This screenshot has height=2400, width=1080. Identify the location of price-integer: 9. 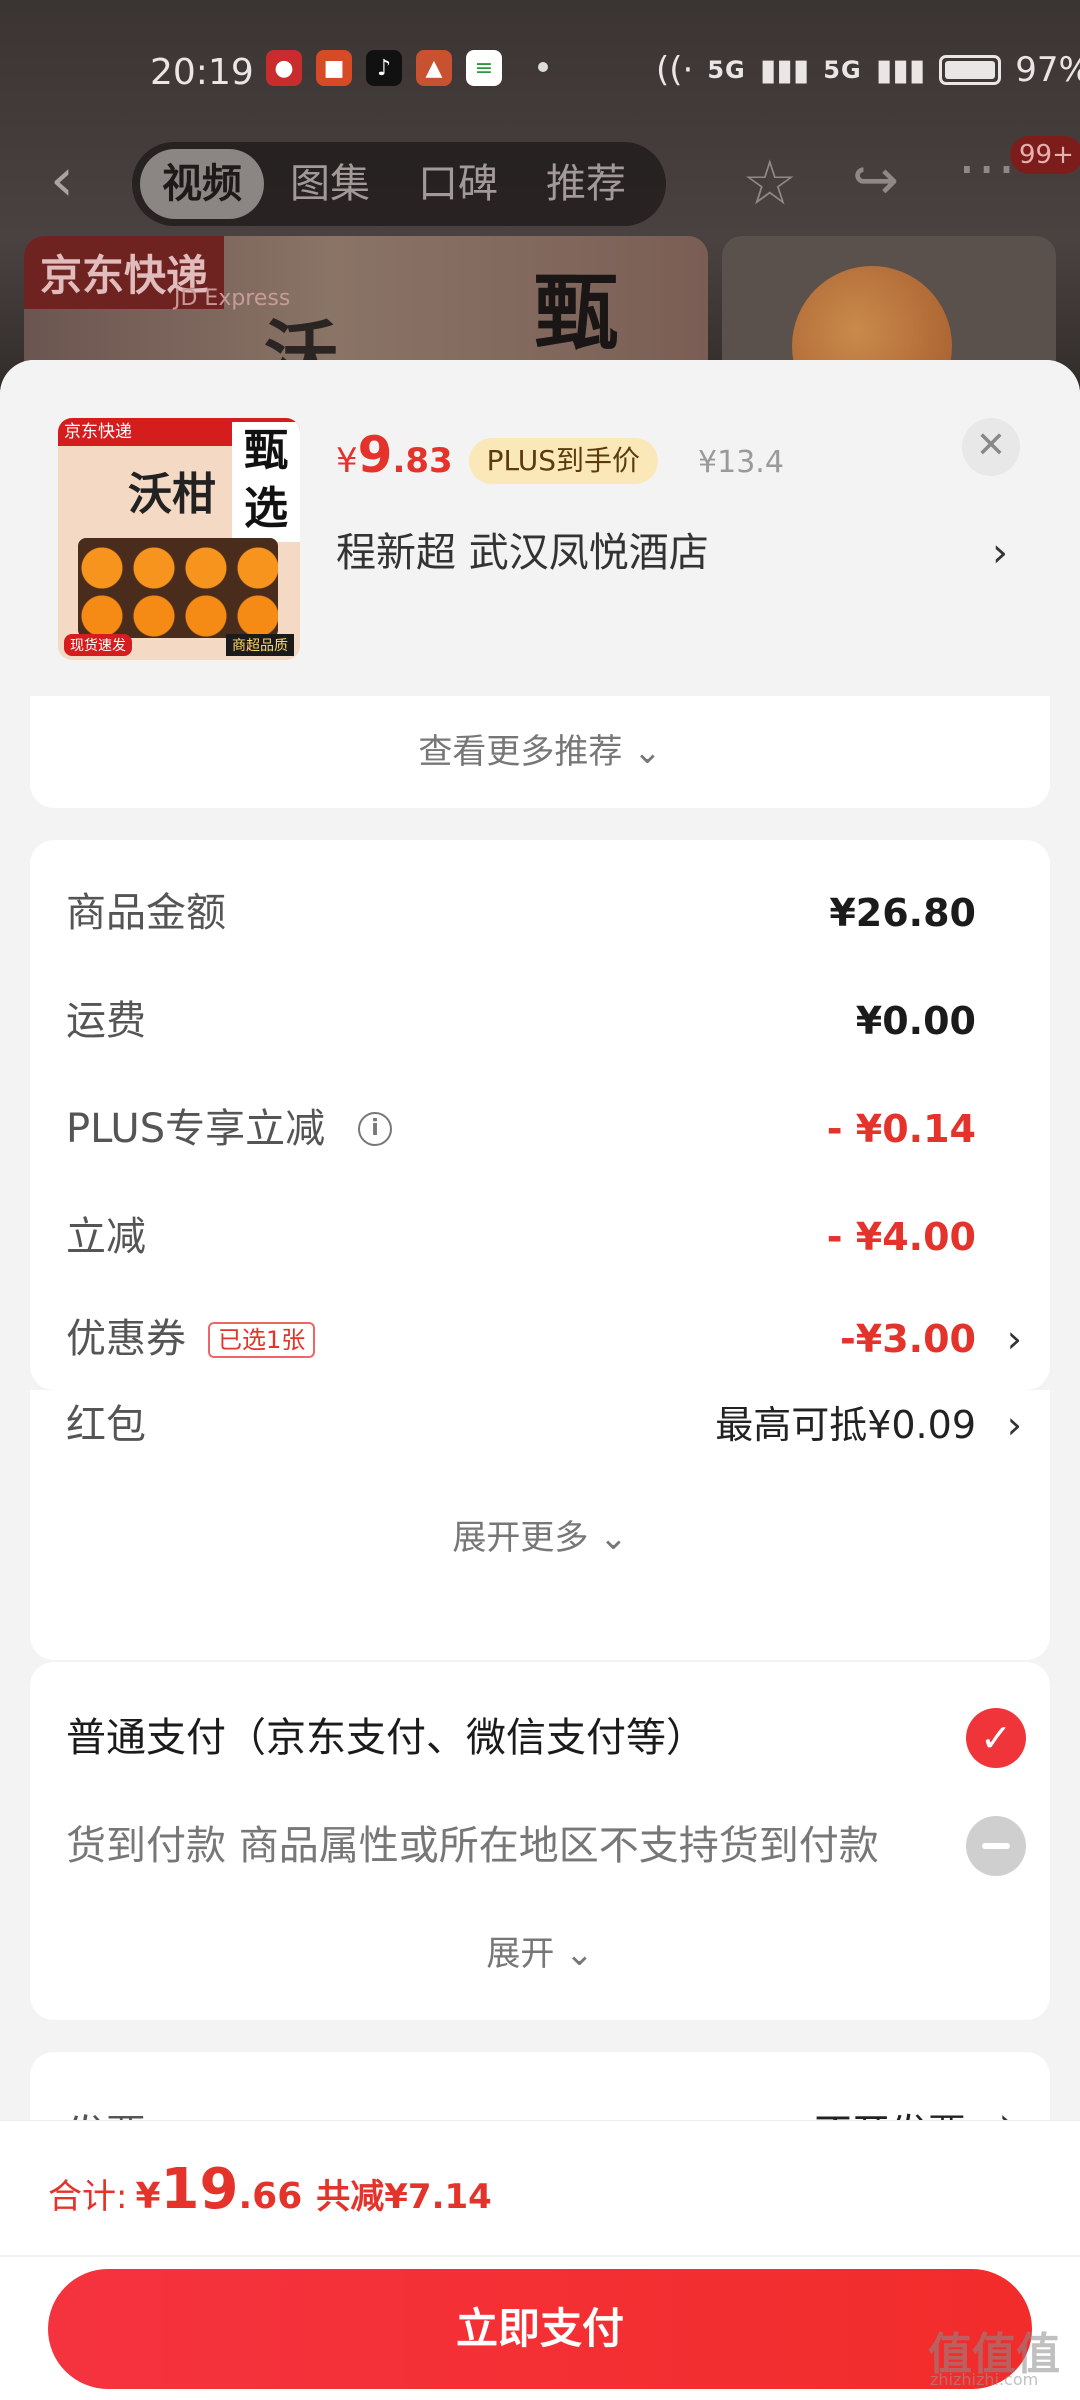
(375, 455).